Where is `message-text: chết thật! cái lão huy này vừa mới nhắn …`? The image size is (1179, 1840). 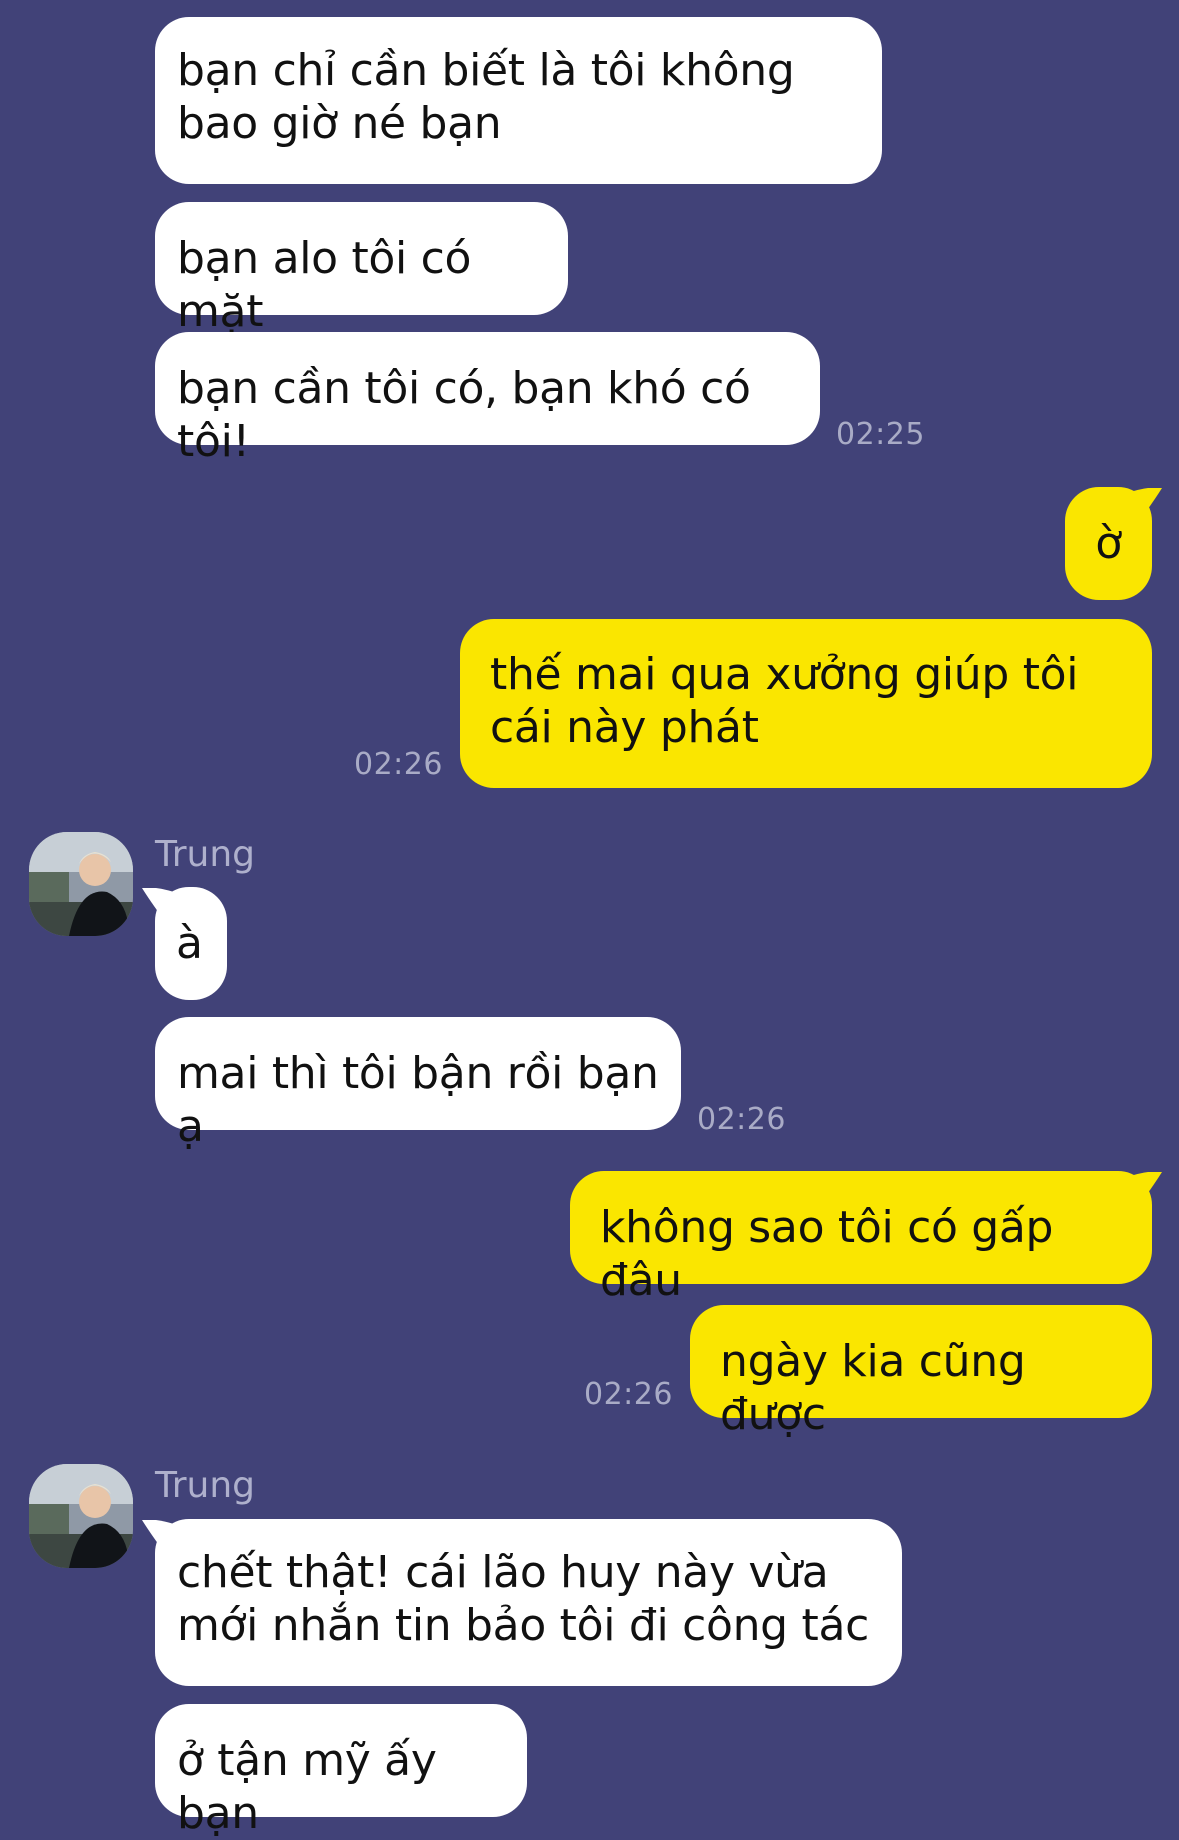 message-text: chết thật! cái lão huy này vừa mới nhắn … is located at coordinates (523, 1599).